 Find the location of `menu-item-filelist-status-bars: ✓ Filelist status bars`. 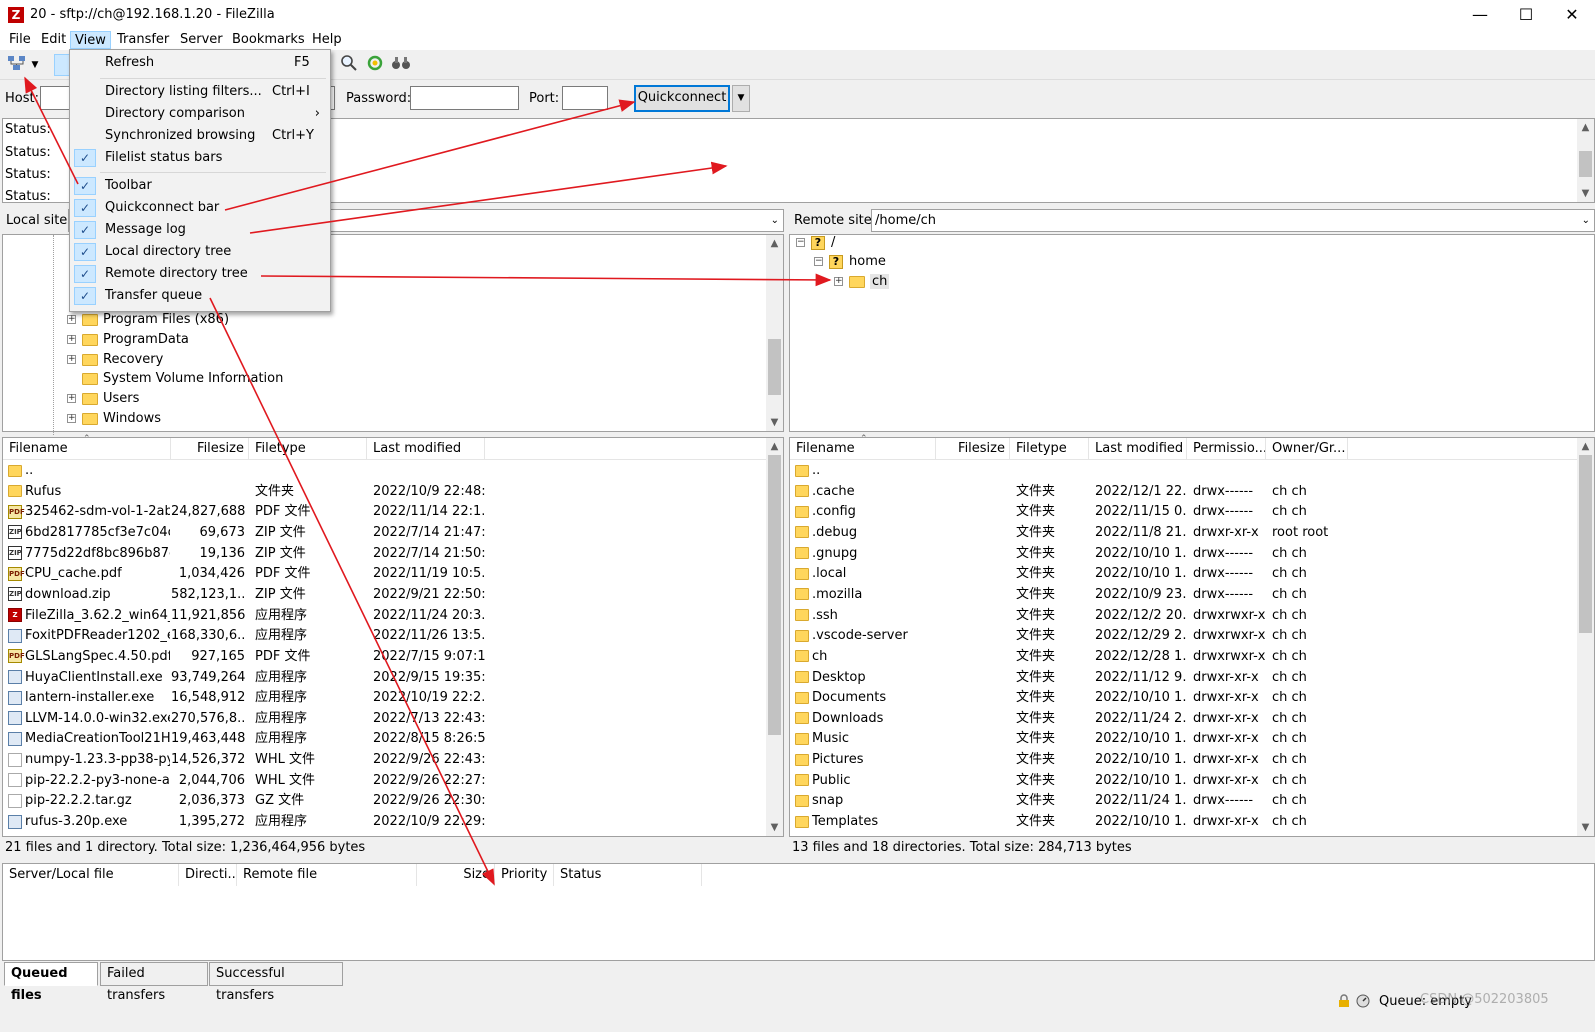

menu-item-filelist-status-bars: ✓ Filelist status bars is located at coordinates (200, 158).